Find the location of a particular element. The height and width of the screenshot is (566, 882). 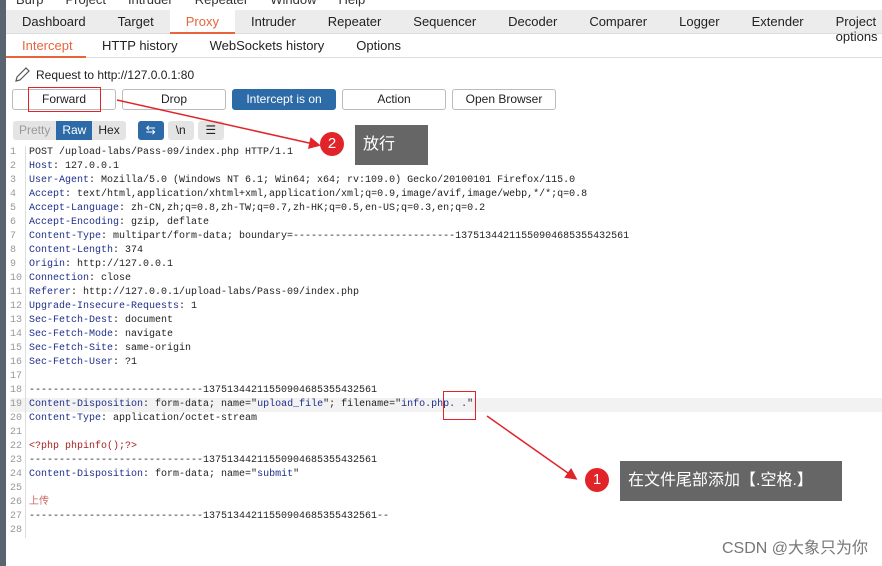

forward-highlight-box is located at coordinates (64, 99).